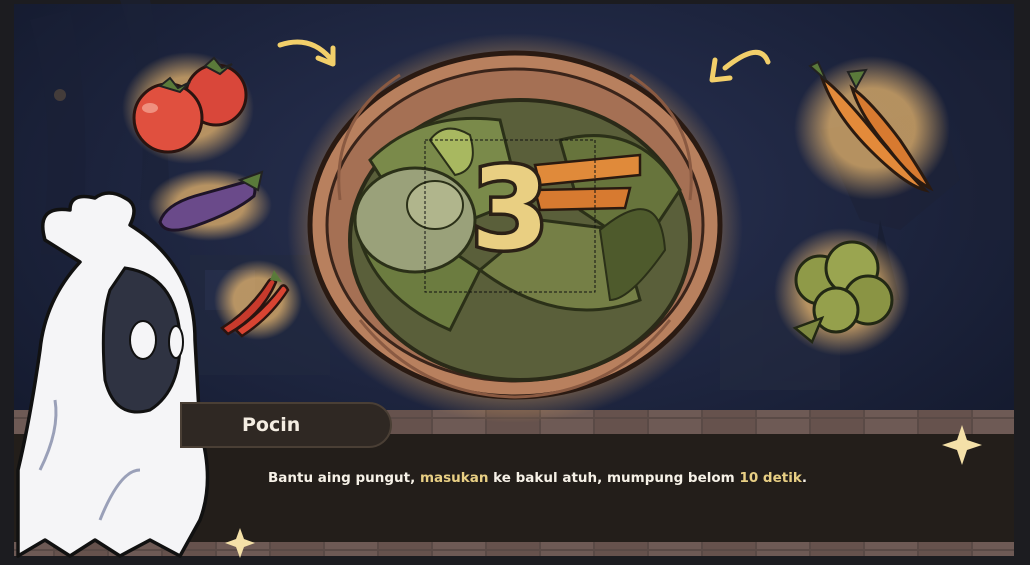 The height and width of the screenshot is (565, 1030). I want to click on chili-icon, so click(258, 300).